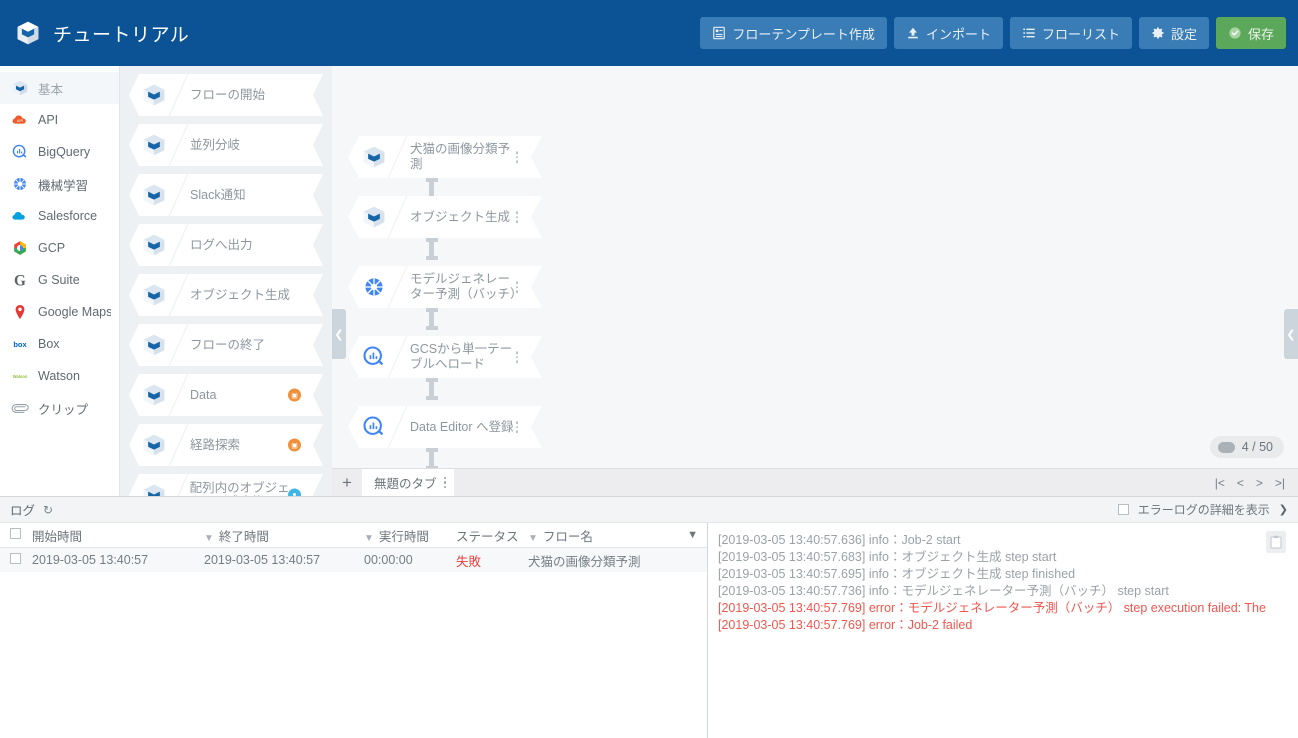 Image resolution: width=1298 pixels, height=738 pixels. What do you see at coordinates (215, 145) in the screenshot?
I see `palette-item-label: 並列分岐` at bounding box center [215, 145].